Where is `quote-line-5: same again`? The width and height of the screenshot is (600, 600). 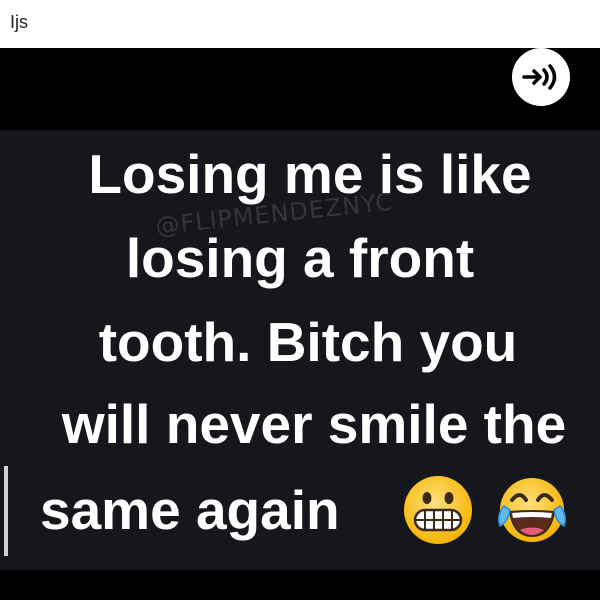
quote-line-5: same again is located at coordinates (190, 510).